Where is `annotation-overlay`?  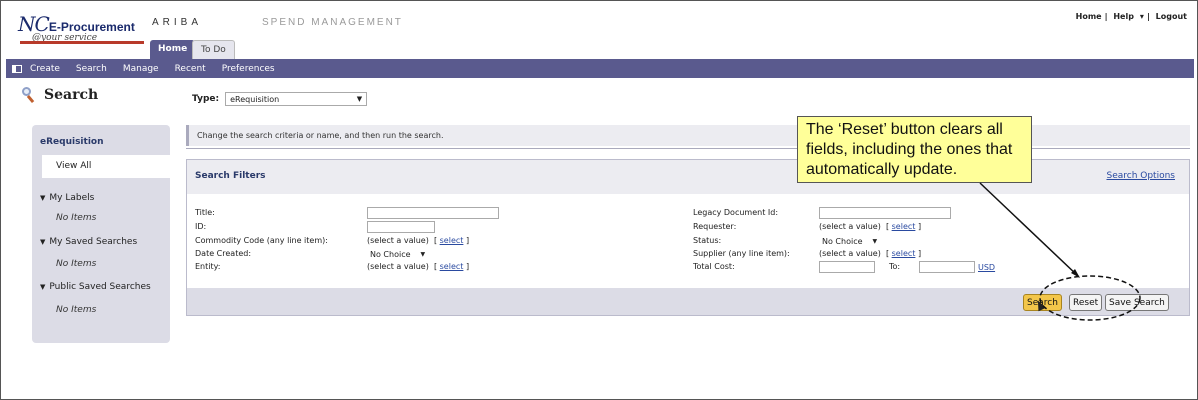
annotation-overlay is located at coordinates (1060, 251).